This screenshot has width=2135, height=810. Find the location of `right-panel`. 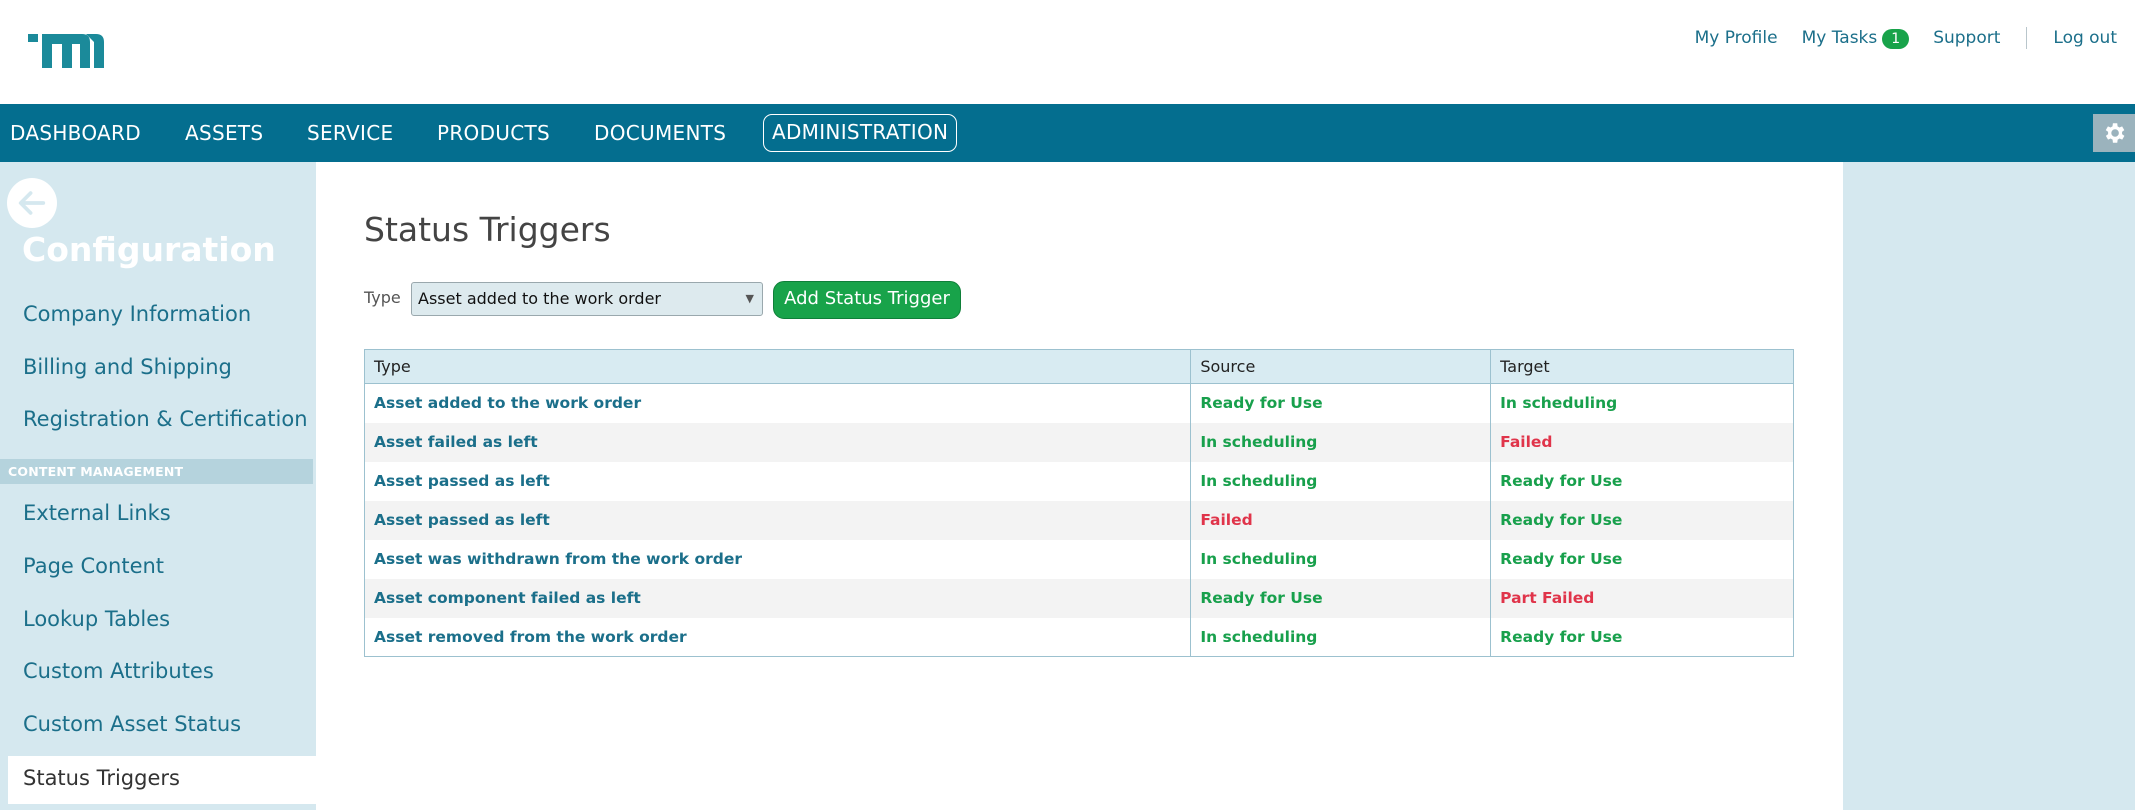

right-panel is located at coordinates (1989, 486).